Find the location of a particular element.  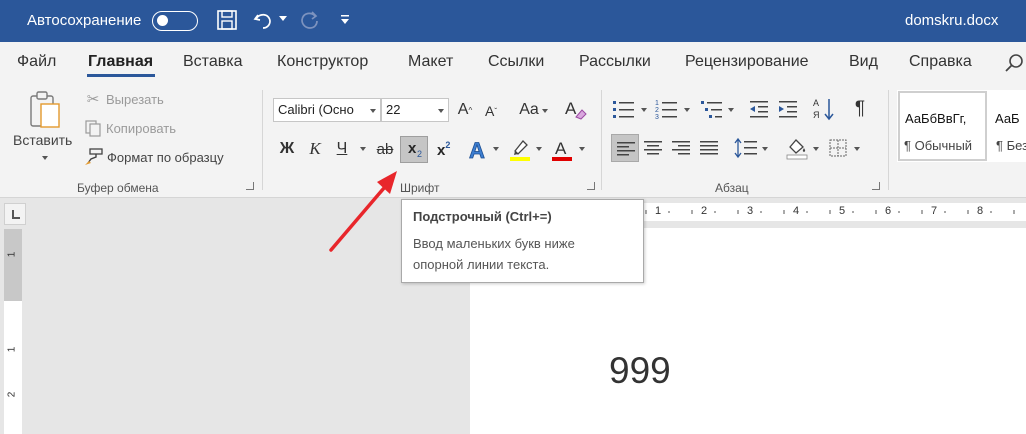

highlighter-icon is located at coordinates (520, 150).